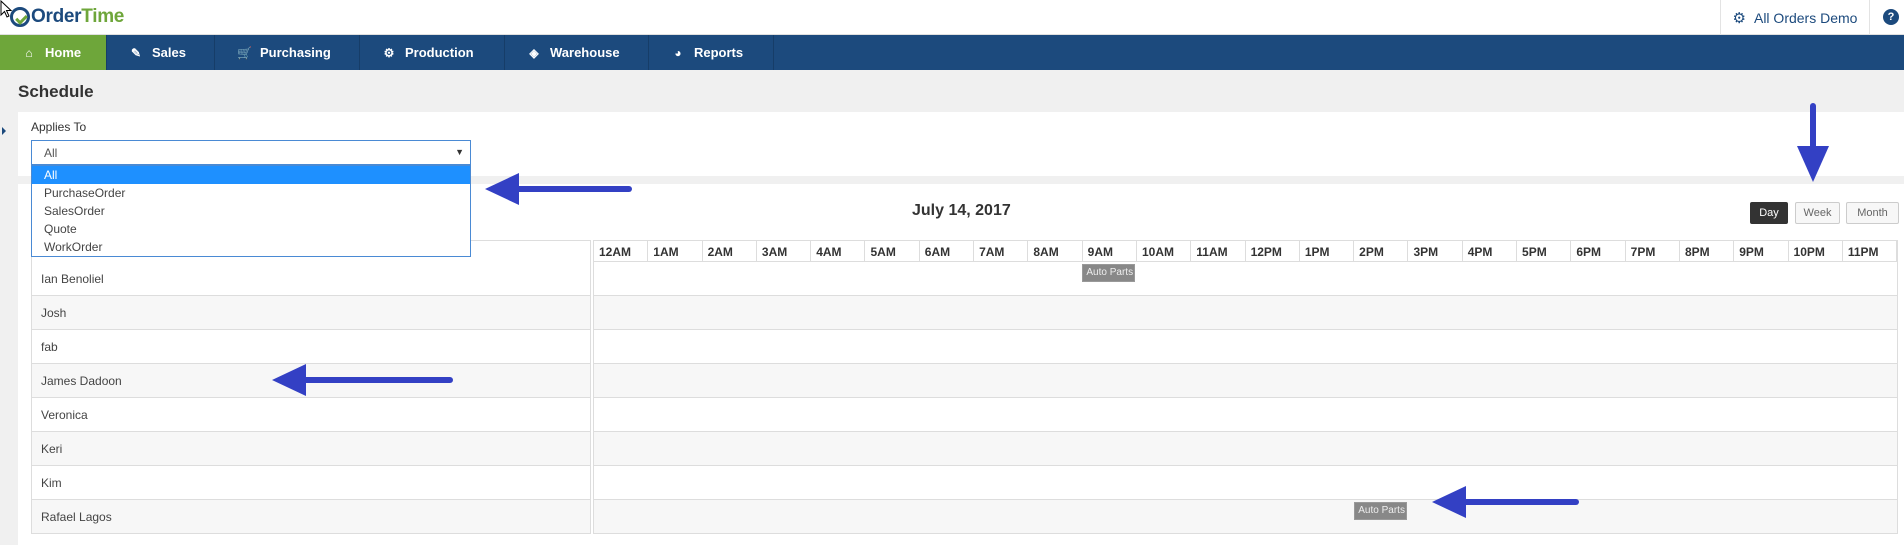 The height and width of the screenshot is (545, 1904). Describe the element at coordinates (29, 52) in the screenshot. I see `home-icon: ⌂` at that location.